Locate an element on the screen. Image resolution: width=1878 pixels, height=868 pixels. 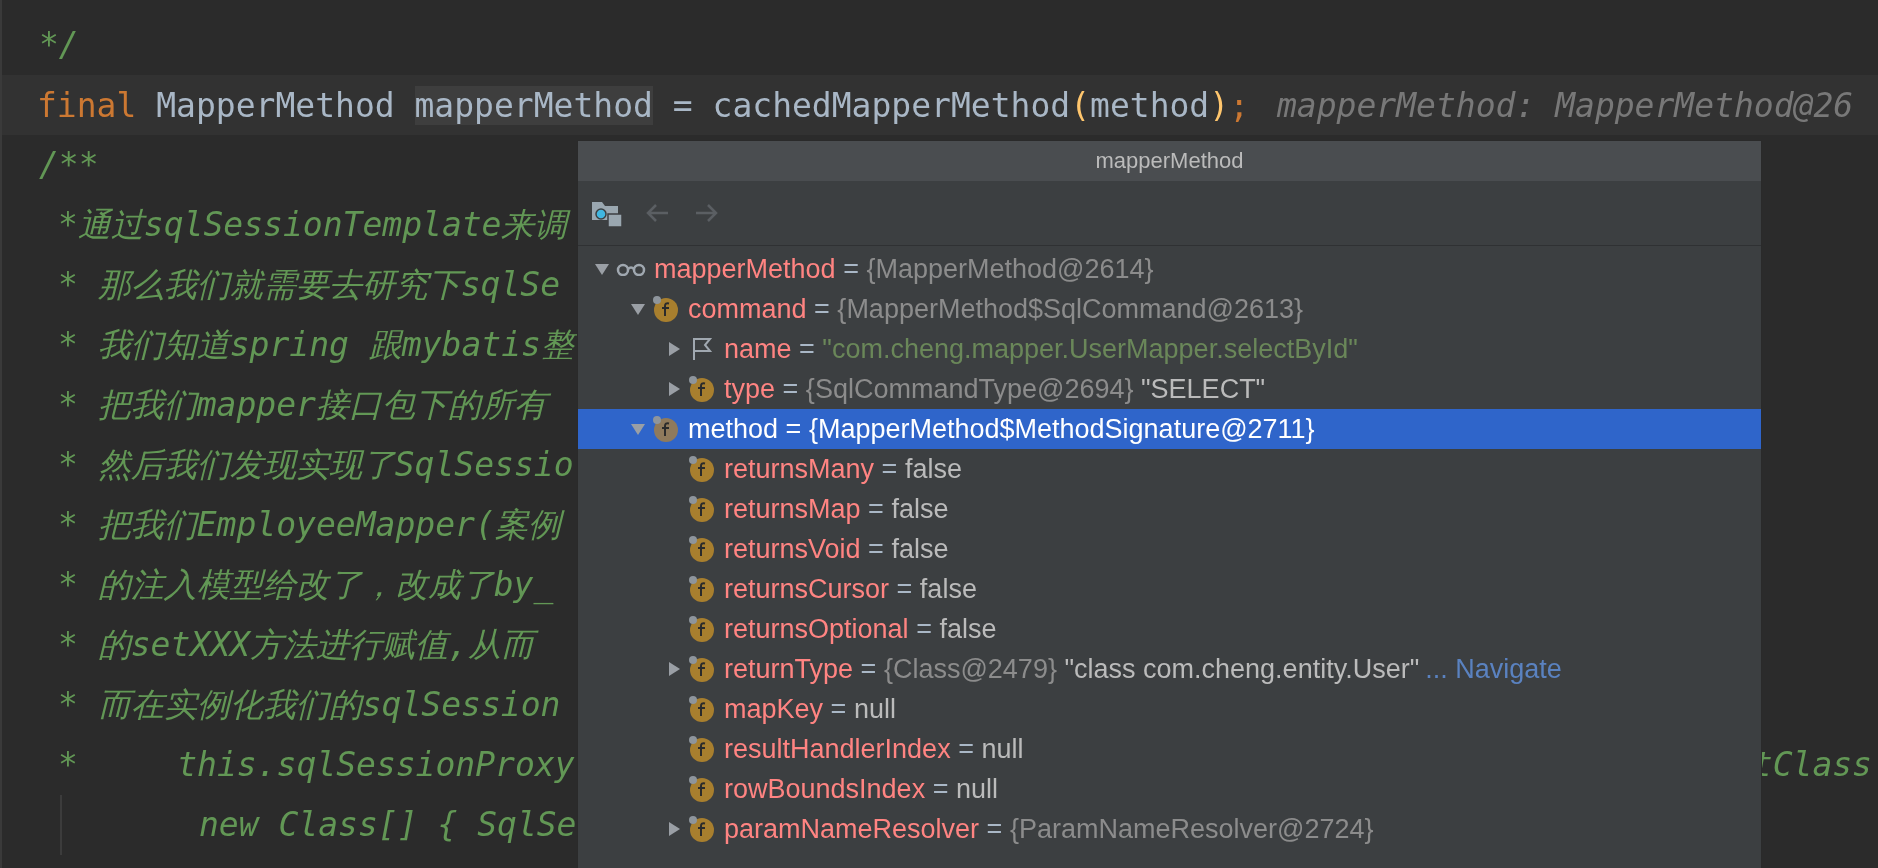
variable-text: resultHandlerIndex = null is located at coordinates (874, 749).